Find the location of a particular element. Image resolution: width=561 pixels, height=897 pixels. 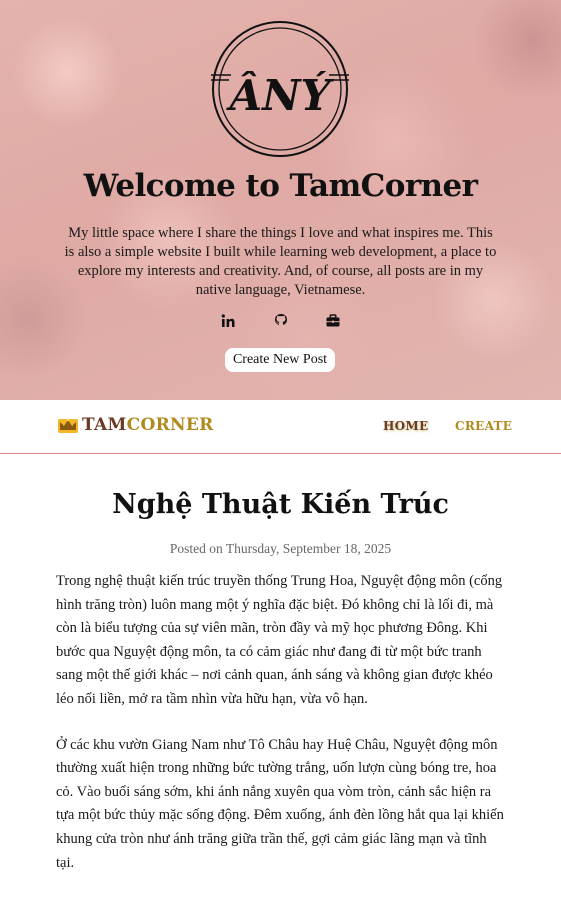

svg-text: ÂNÝ is located at coordinates (280, 95).